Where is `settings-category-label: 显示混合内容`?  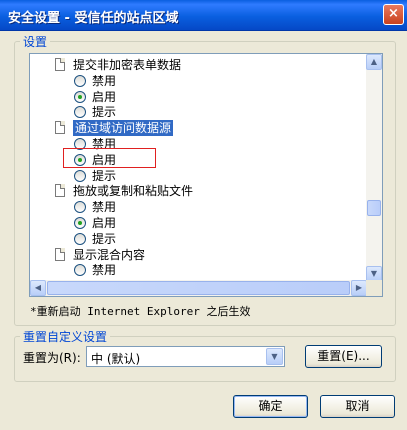
settings-category-label: 显示混合内容 is located at coordinates (109, 254).